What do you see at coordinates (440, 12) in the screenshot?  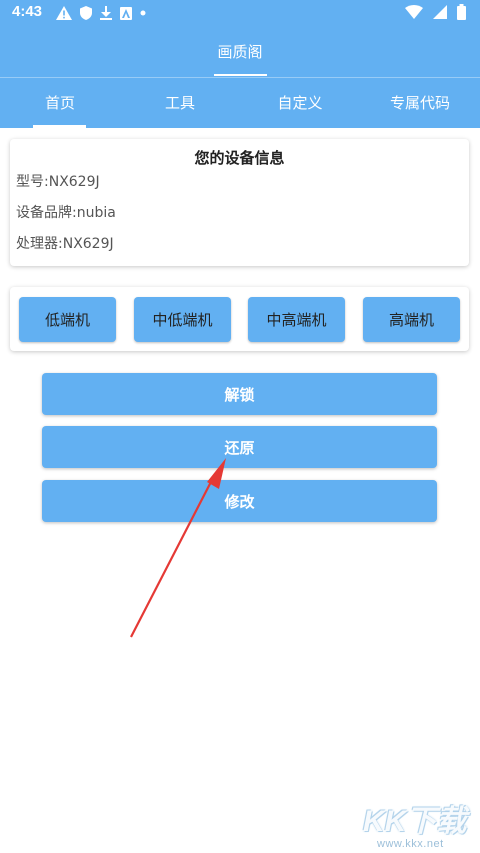 I see `signal-icon` at bounding box center [440, 12].